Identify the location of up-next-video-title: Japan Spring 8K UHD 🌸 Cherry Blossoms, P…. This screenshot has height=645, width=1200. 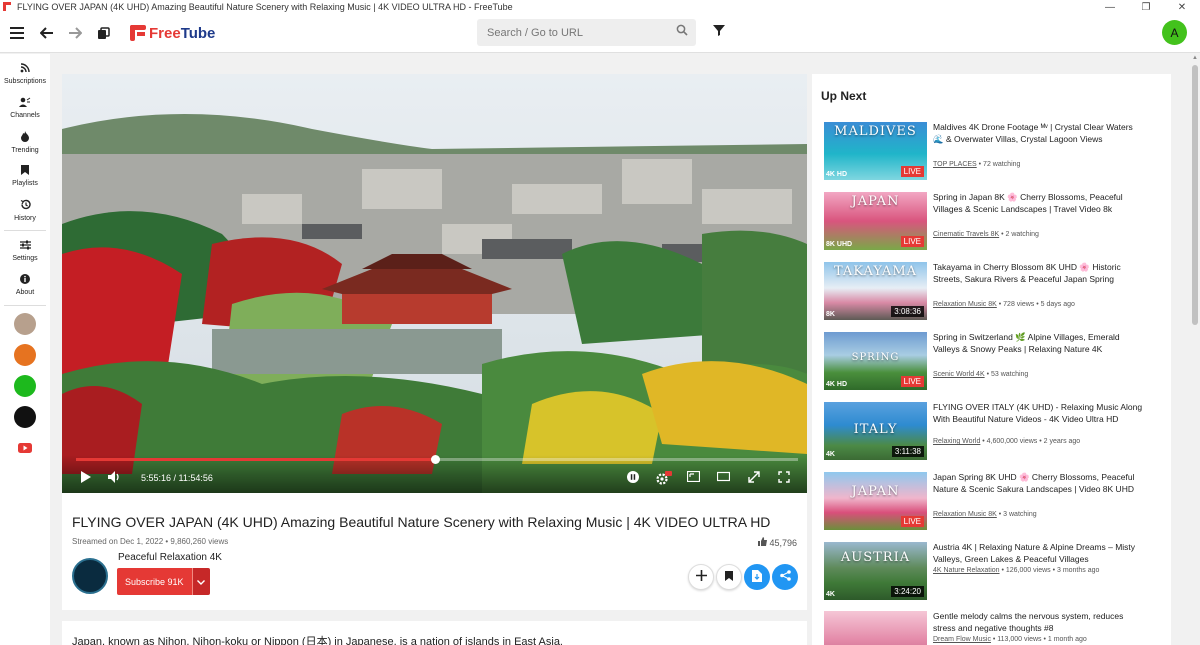
(1039, 483).